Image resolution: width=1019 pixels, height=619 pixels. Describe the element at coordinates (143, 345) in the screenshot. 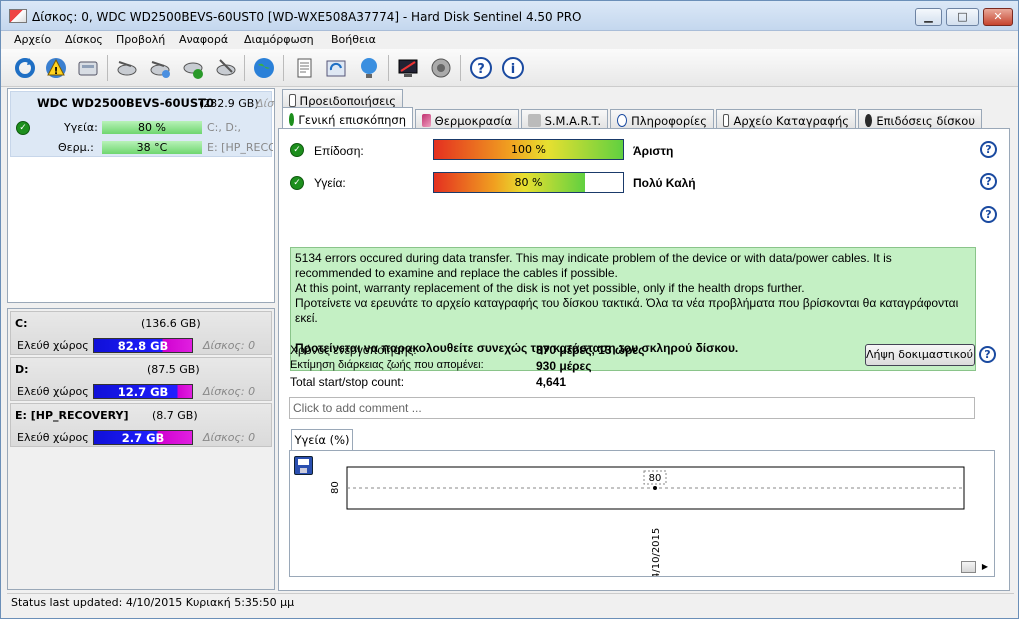

I see `free-space-bar: 82.8 GB` at that location.